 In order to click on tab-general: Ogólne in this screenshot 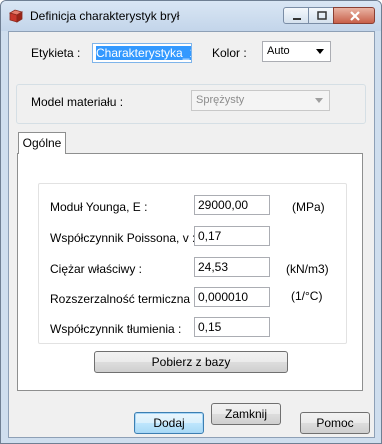, I will do `click(42, 143)`.